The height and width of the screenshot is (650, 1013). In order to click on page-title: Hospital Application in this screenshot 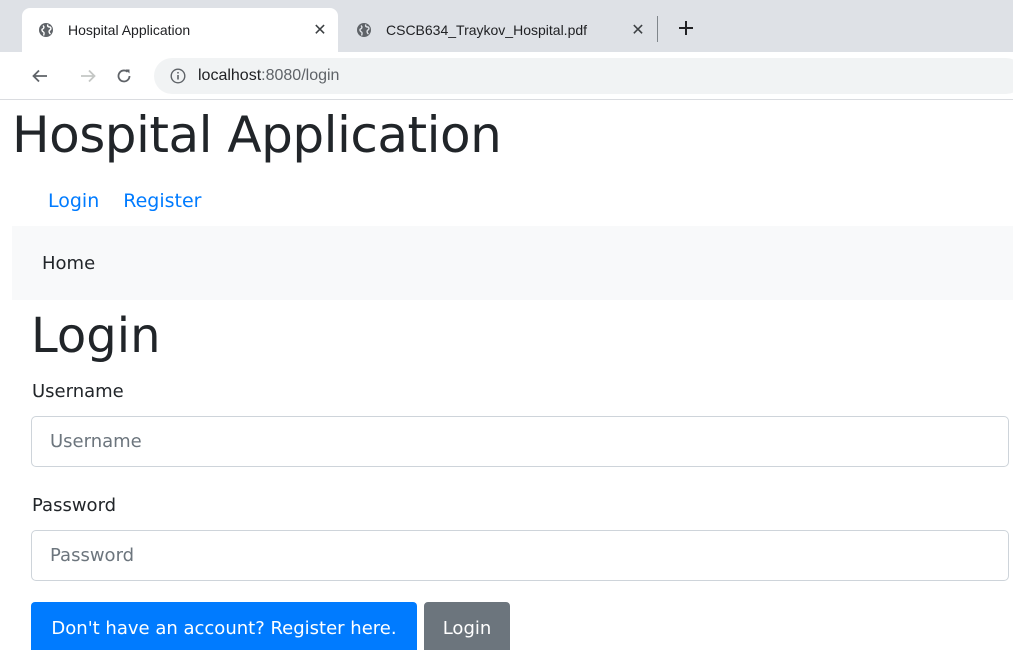, I will do `click(257, 135)`.